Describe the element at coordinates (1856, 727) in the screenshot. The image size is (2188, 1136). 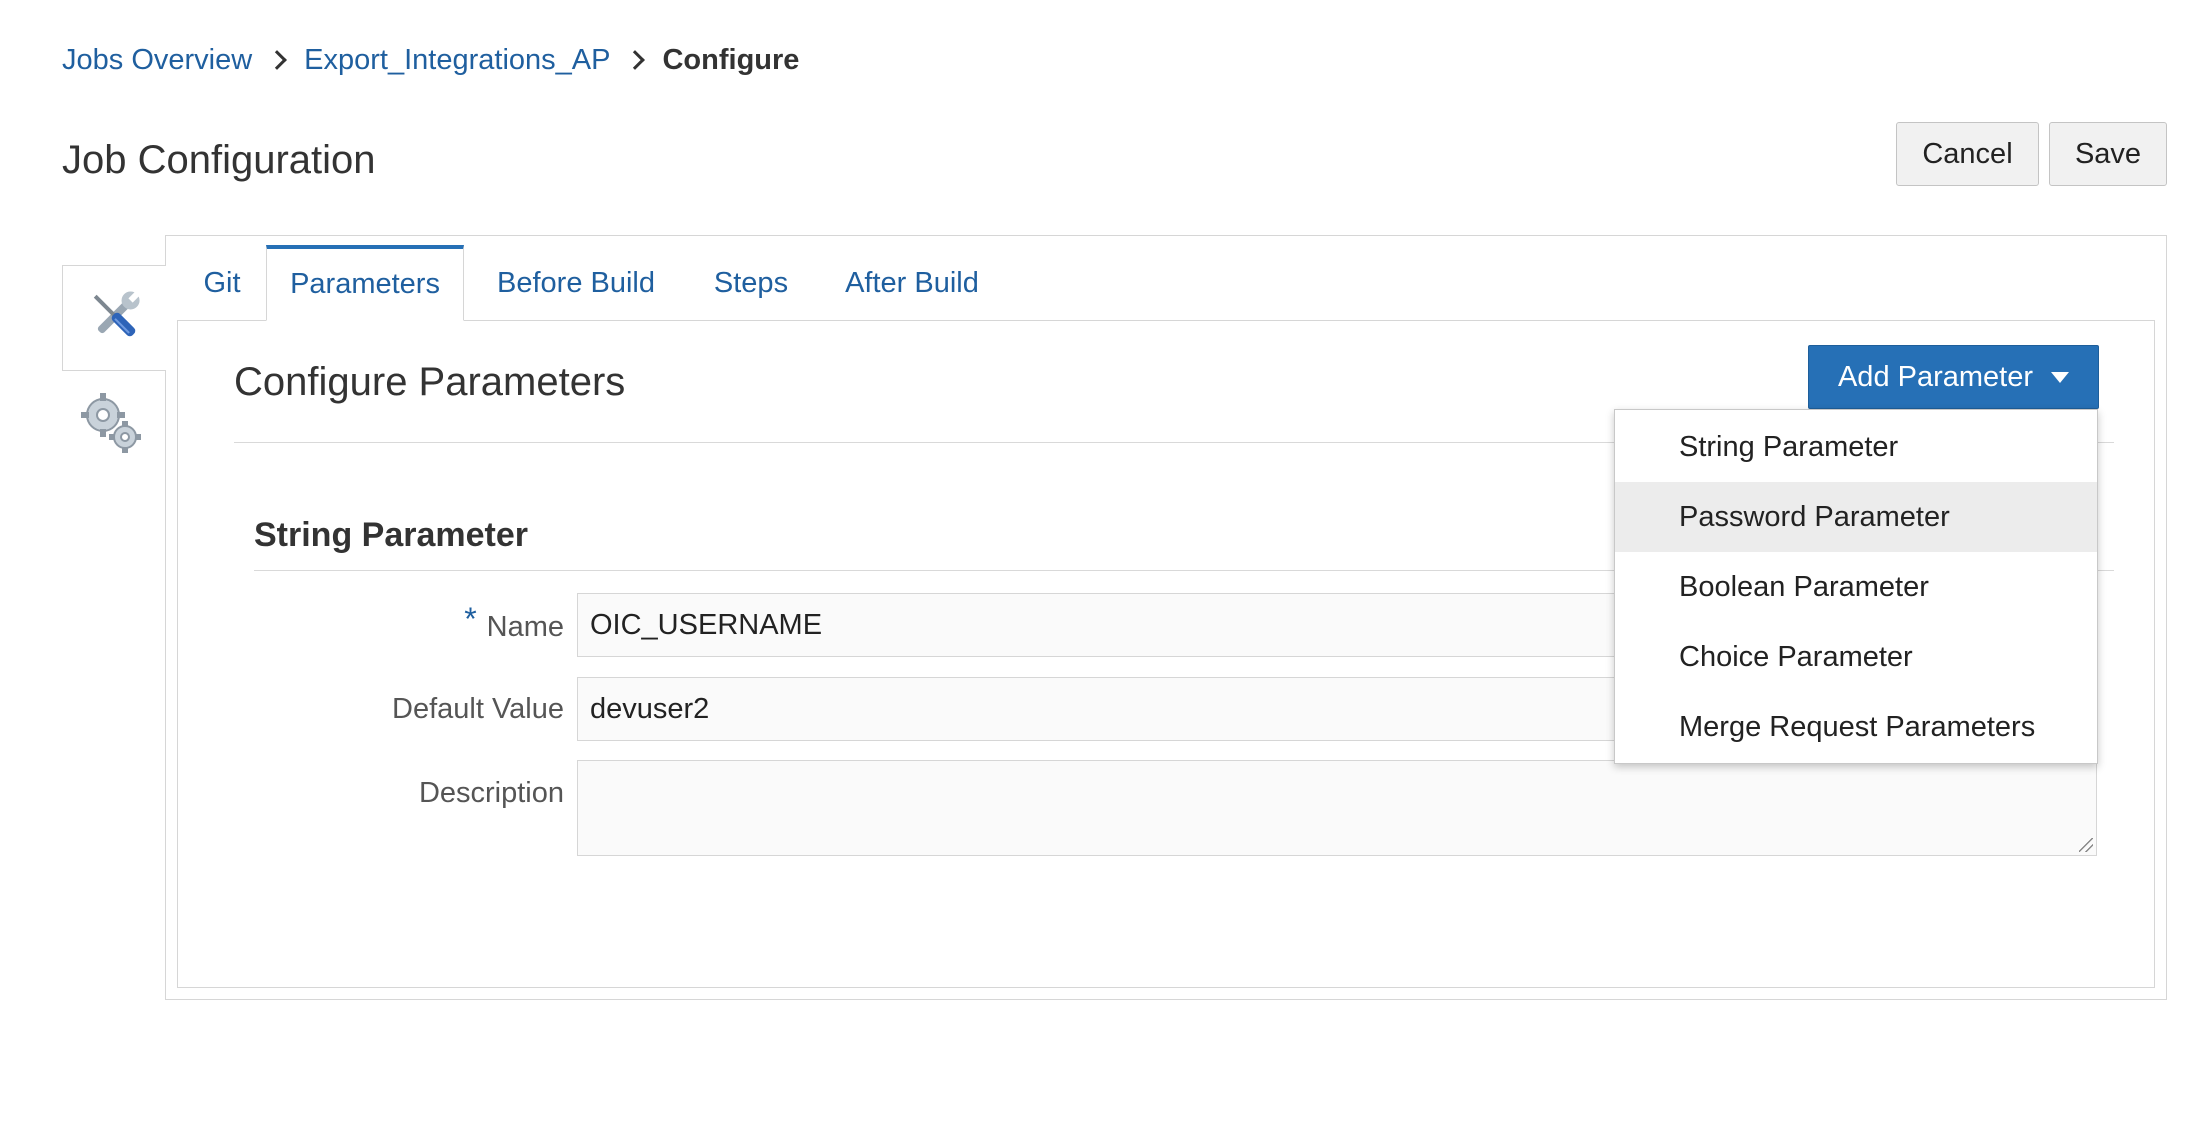
I see `menu-item-merge-request-parameters: Merge Request Parameters` at that location.